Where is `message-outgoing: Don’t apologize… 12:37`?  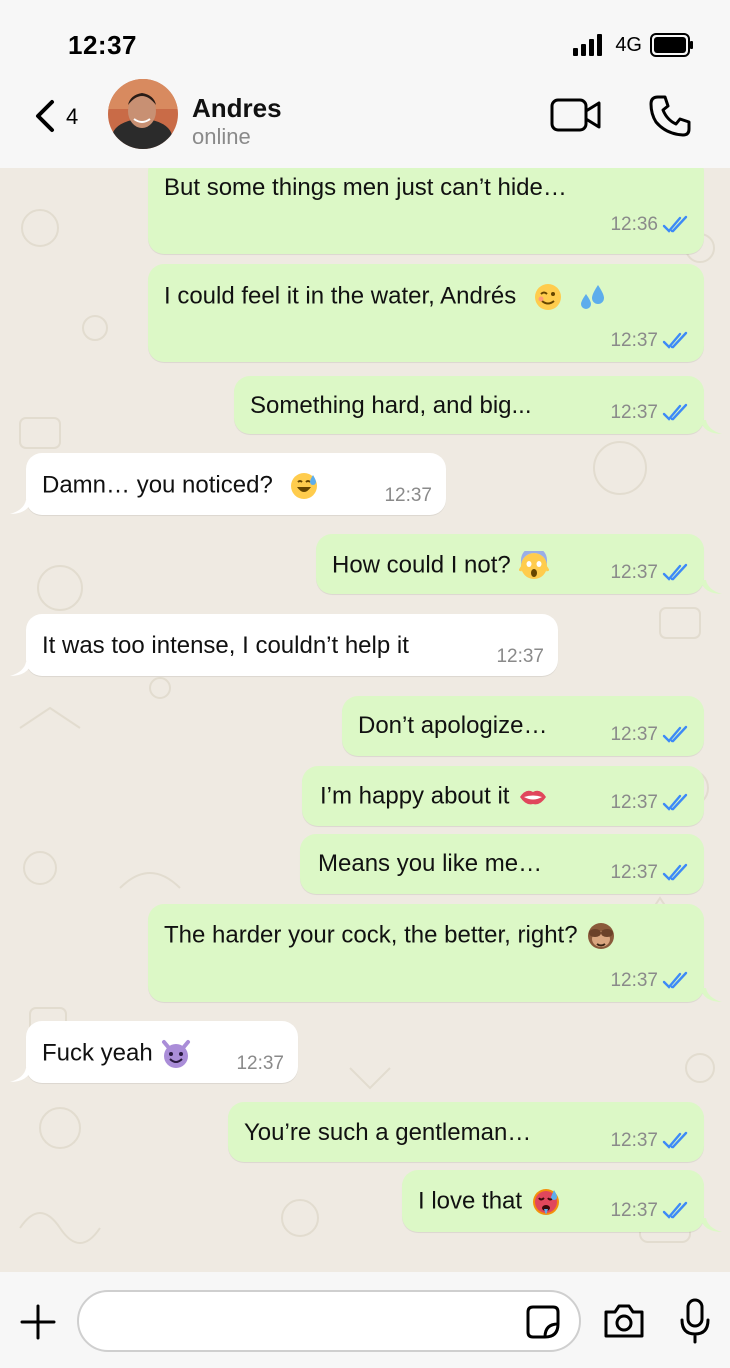
message-outgoing: Don’t apologize… 12:37 is located at coordinates (523, 726).